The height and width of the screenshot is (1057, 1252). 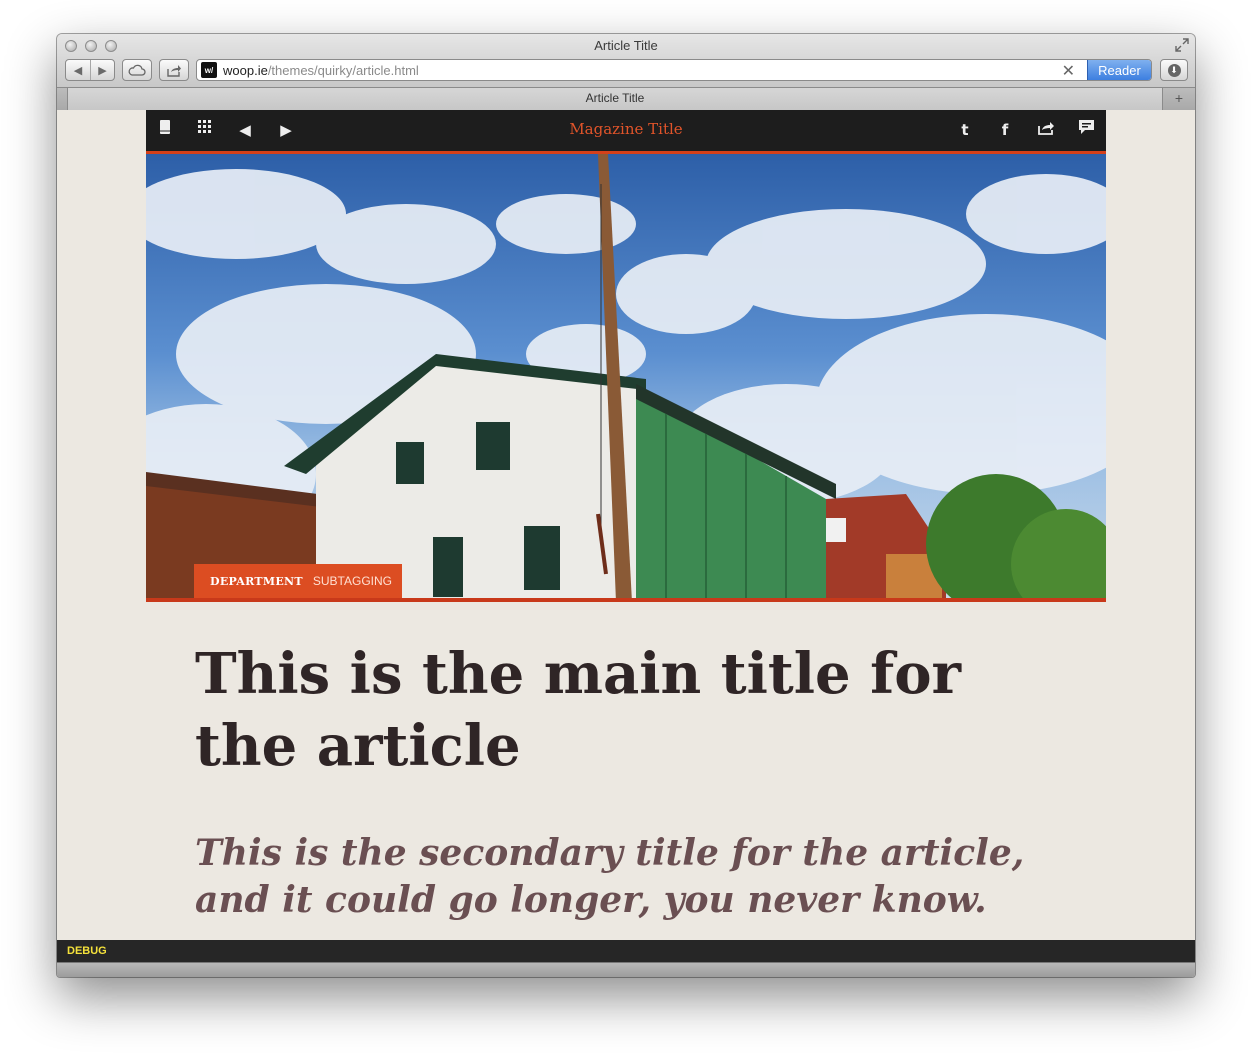 What do you see at coordinates (626, 45) in the screenshot?
I see `window-title: Article Title` at bounding box center [626, 45].